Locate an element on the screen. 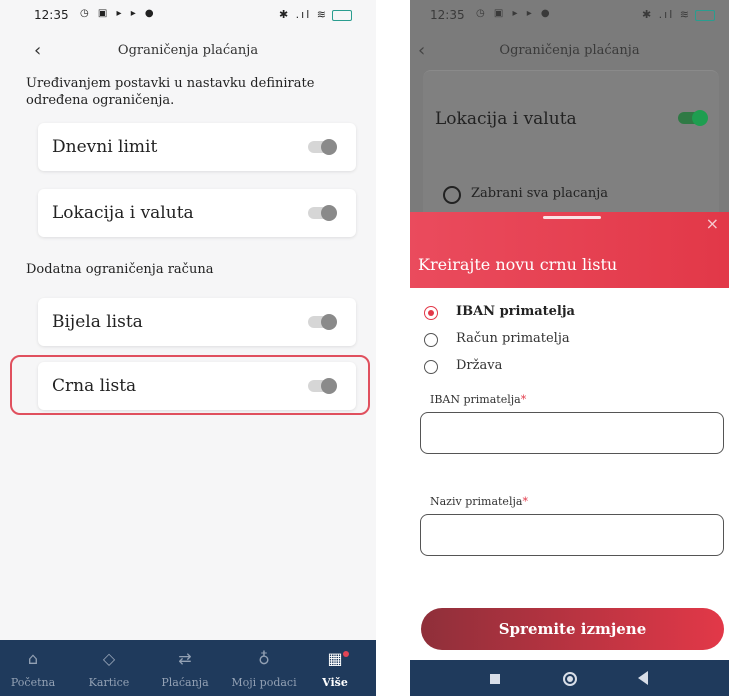 The image size is (729, 696). transfer-icon: ⇄ is located at coordinates (185, 658).